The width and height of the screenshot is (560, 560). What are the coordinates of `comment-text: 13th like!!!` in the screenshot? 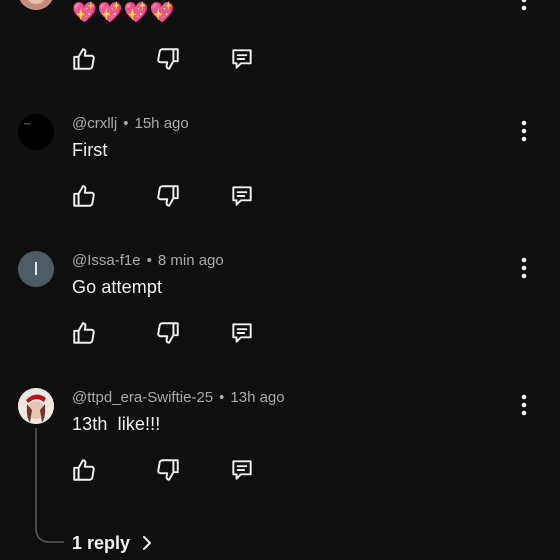 It's located at (116, 424).